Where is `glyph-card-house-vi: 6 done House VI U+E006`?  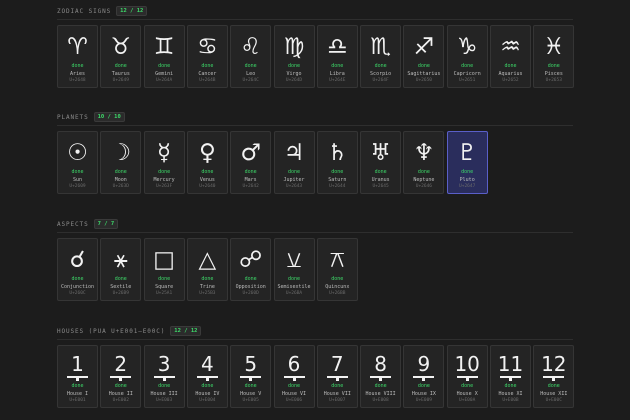
glyph-card-house-vi: 6 done House VI U+E006 is located at coordinates (294, 376).